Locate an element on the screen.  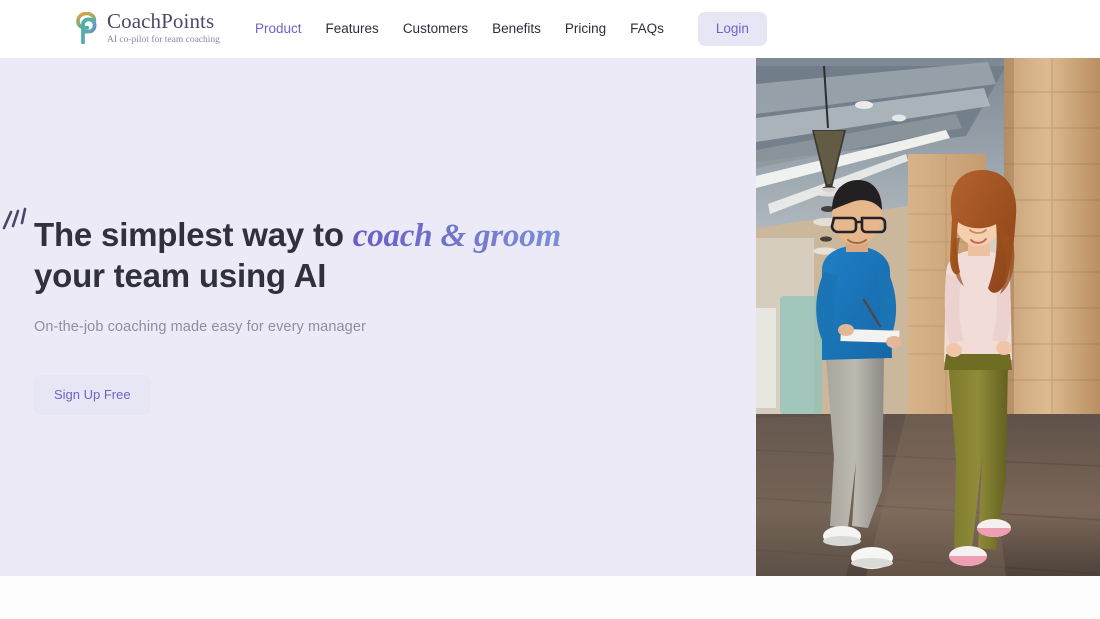
login-button: Login is located at coordinates (732, 29).